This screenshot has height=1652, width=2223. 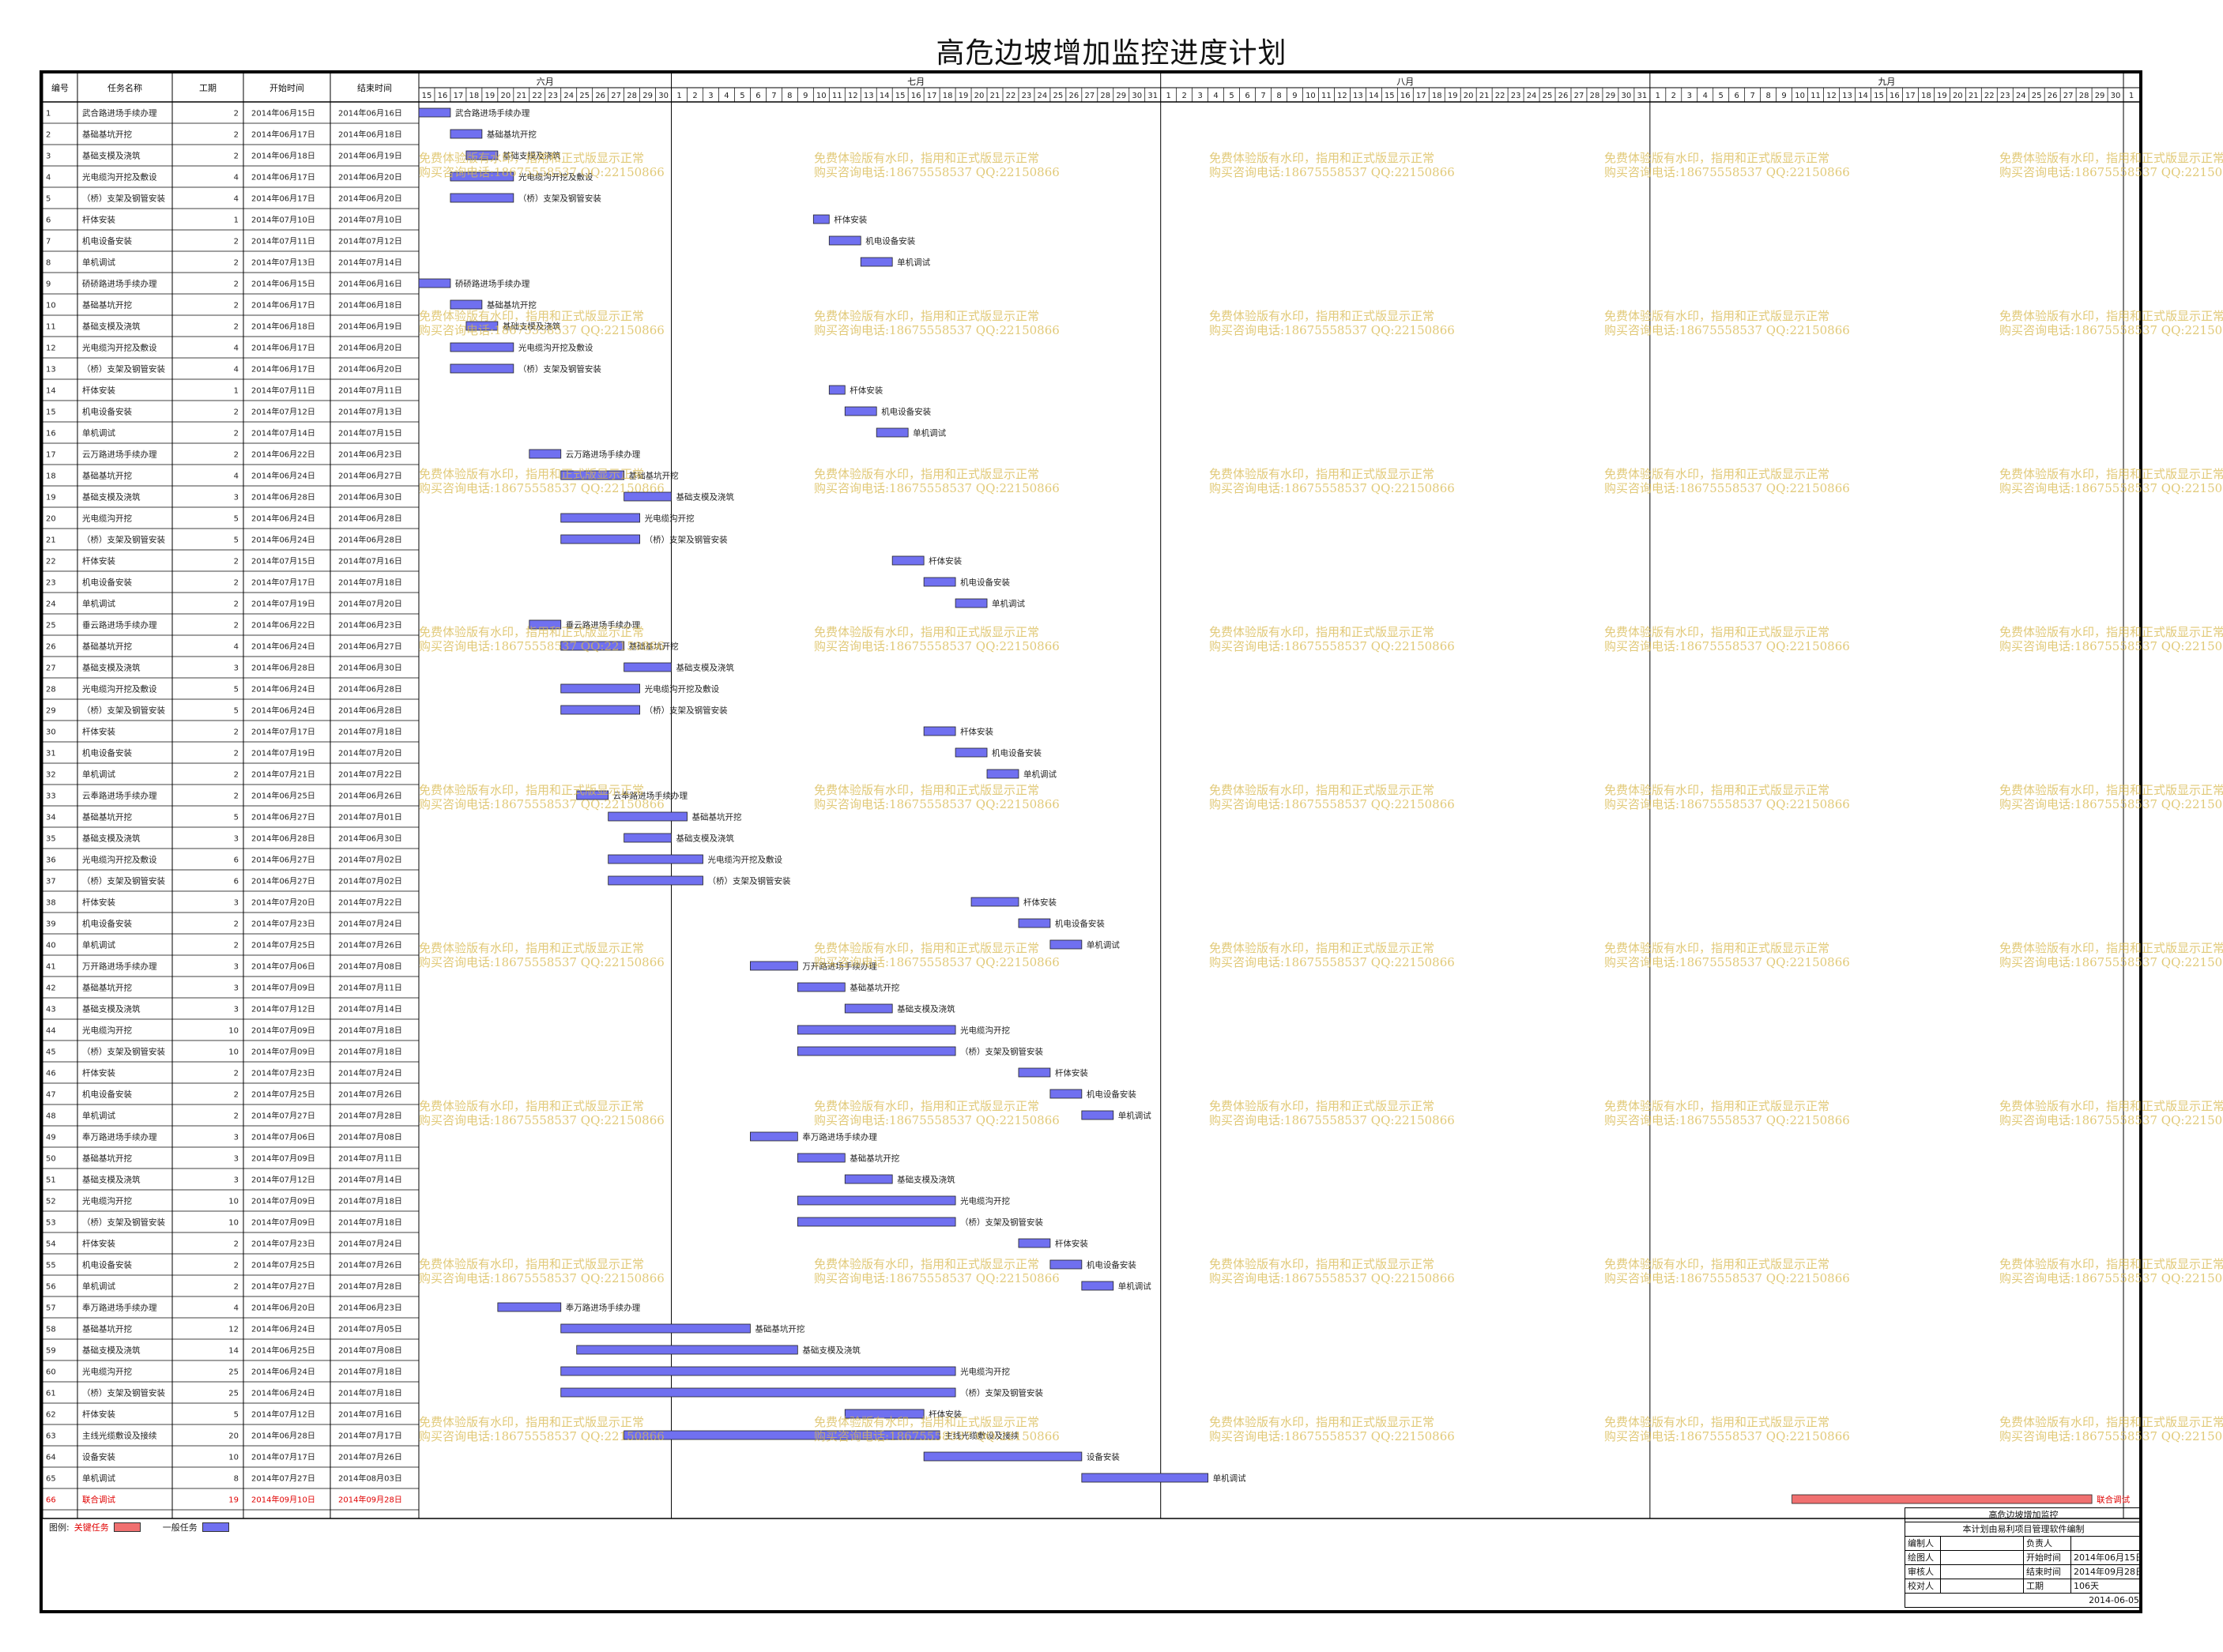 I want to click on task-duration: 4, so click(x=236, y=348).